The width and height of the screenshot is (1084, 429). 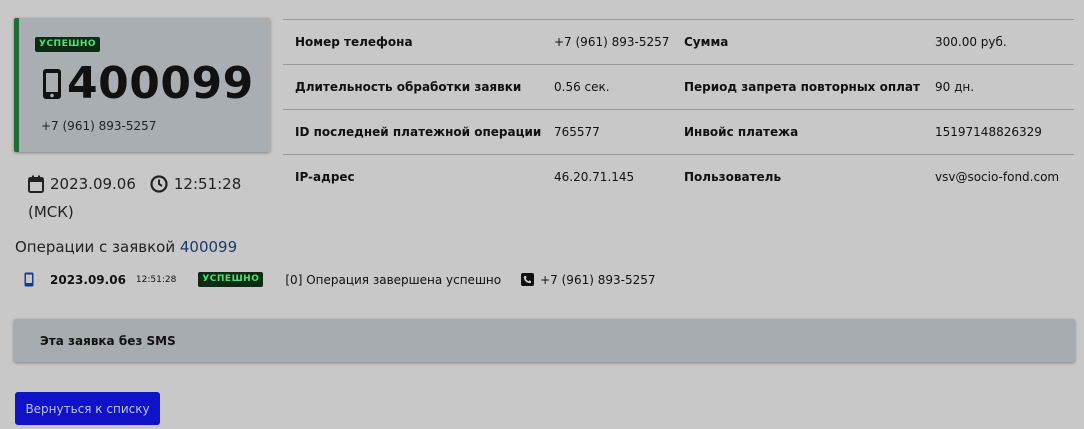 I want to click on operation-status-badge: УСПЕШНО, so click(x=231, y=279).